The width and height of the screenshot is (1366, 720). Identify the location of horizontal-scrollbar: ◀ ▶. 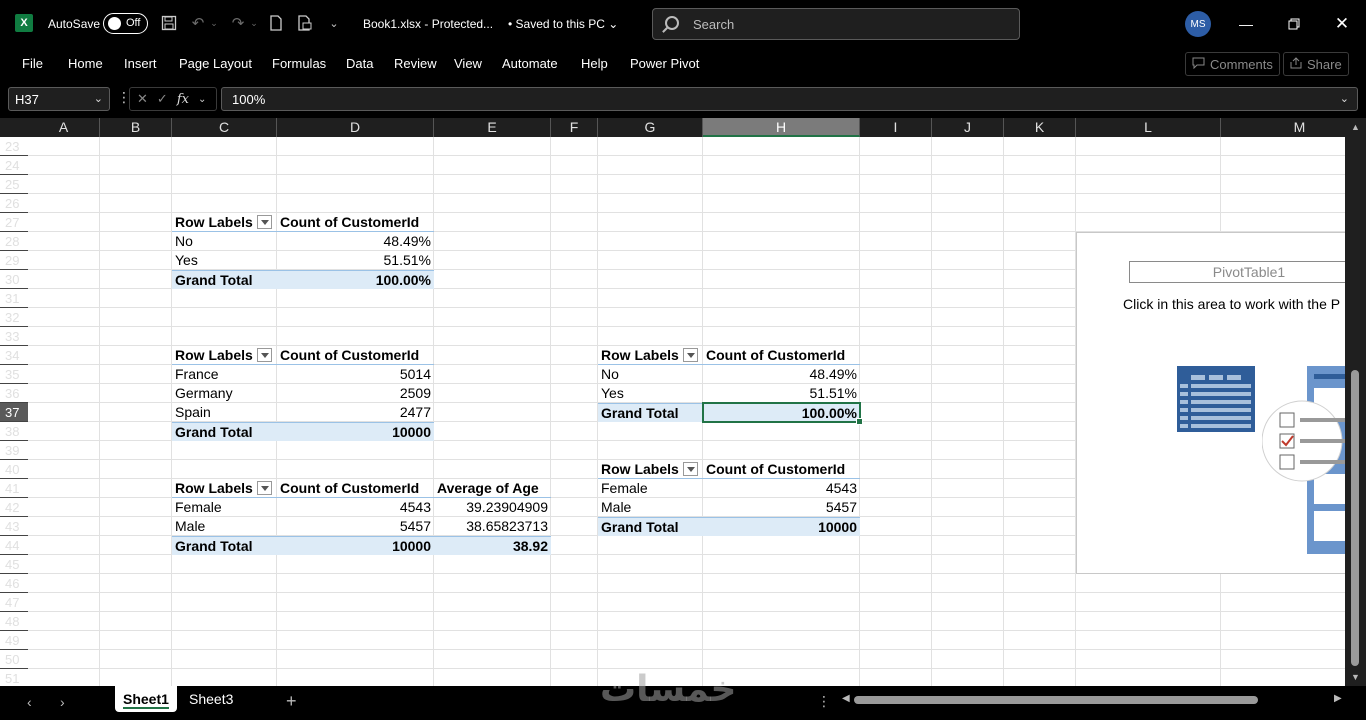
(1094, 699).